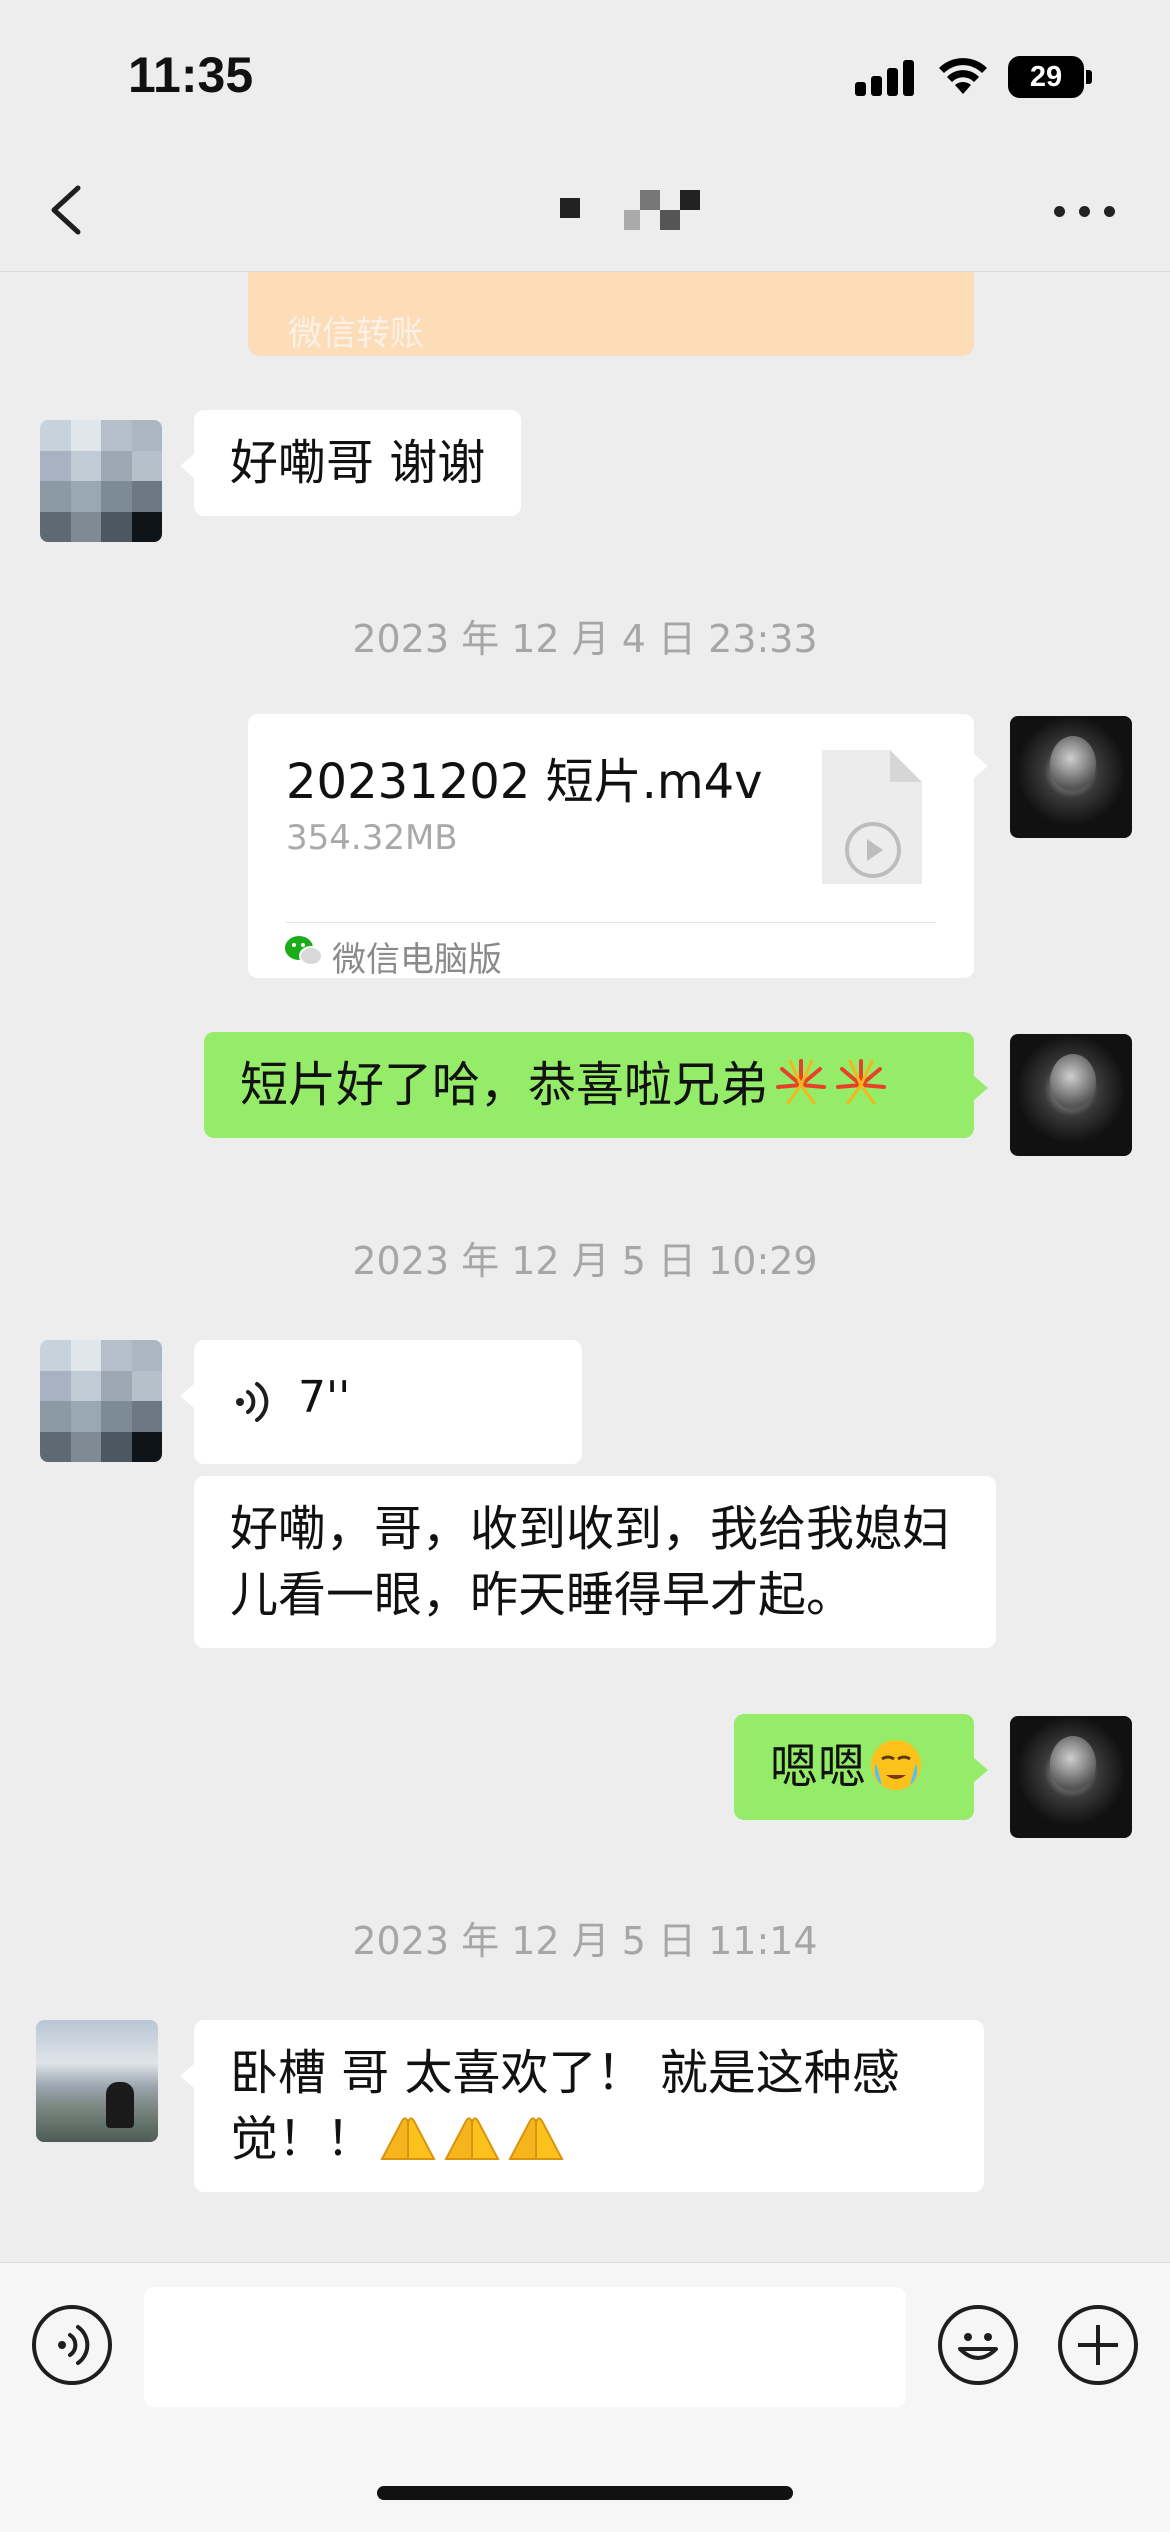 The image size is (1170, 2532). What do you see at coordinates (304, 951) in the screenshot?
I see `wechat-logo-icon` at bounding box center [304, 951].